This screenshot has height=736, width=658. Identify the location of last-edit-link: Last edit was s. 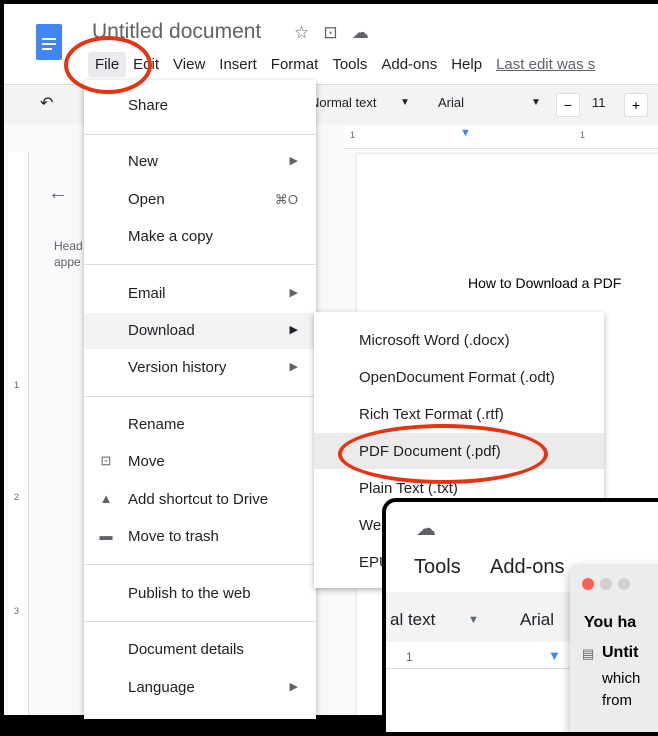
(545, 64).